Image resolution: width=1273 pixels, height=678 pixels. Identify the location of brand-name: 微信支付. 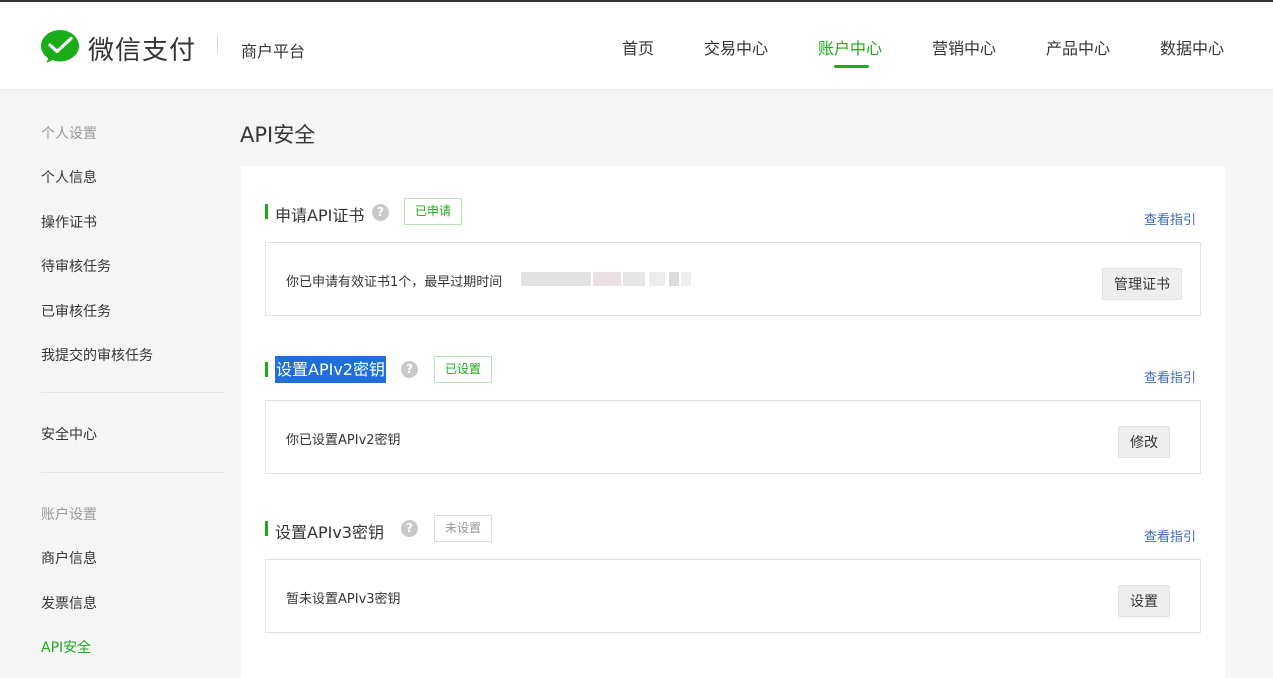
(142, 48).